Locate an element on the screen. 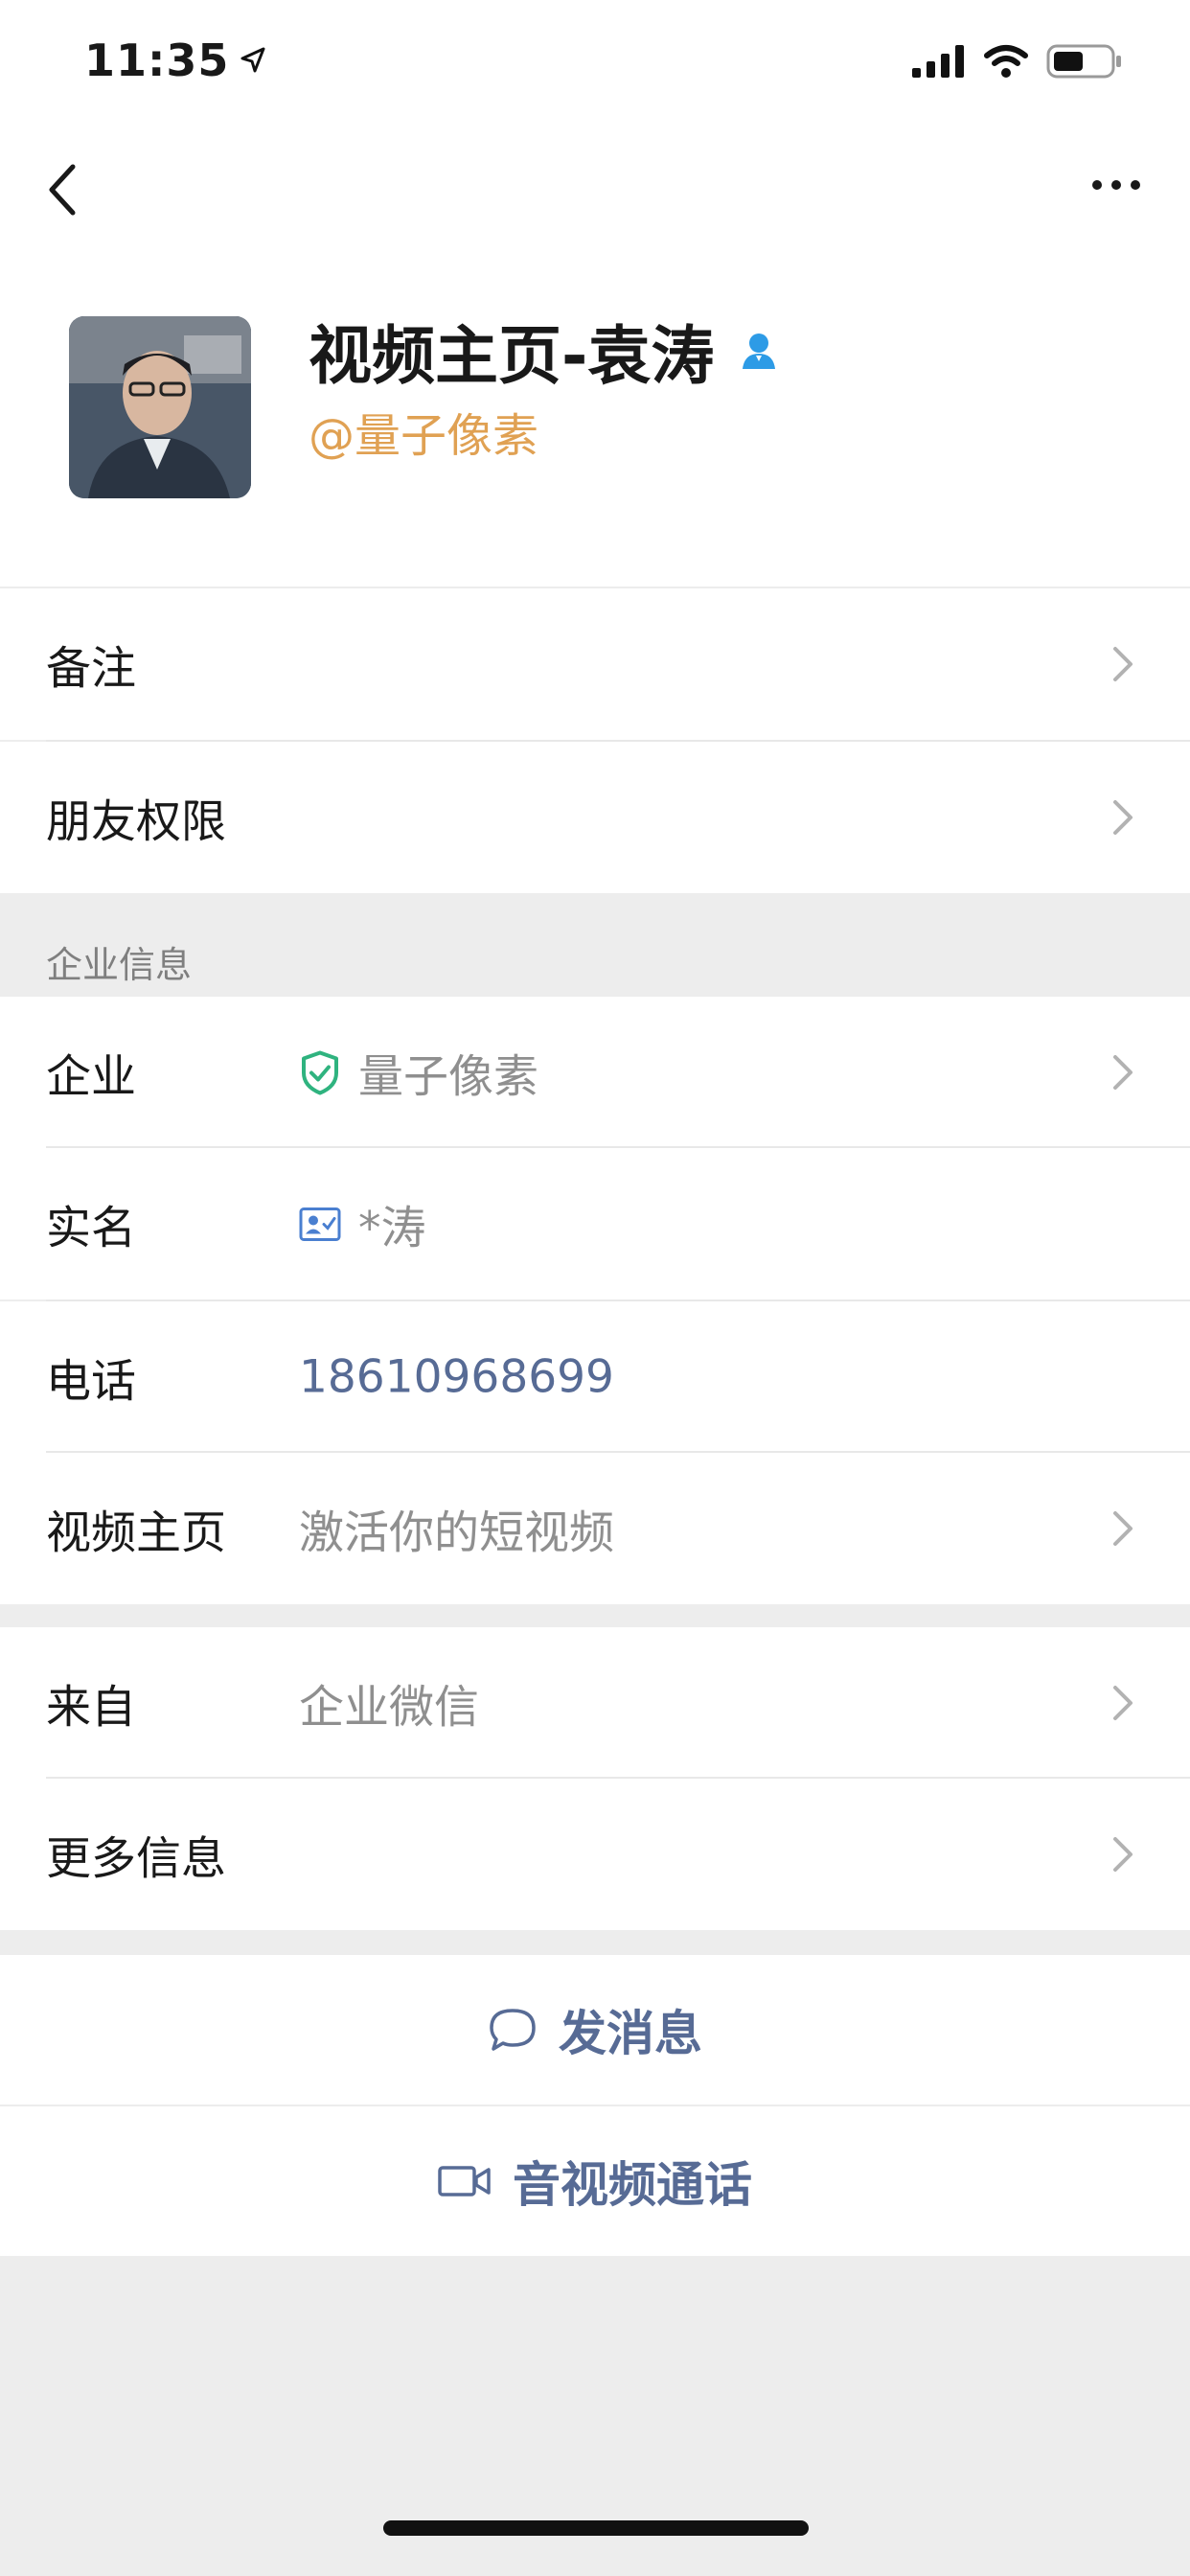 The height and width of the screenshot is (2576, 1190). enterprise-section-title: 企业信息 is located at coordinates (120, 965).